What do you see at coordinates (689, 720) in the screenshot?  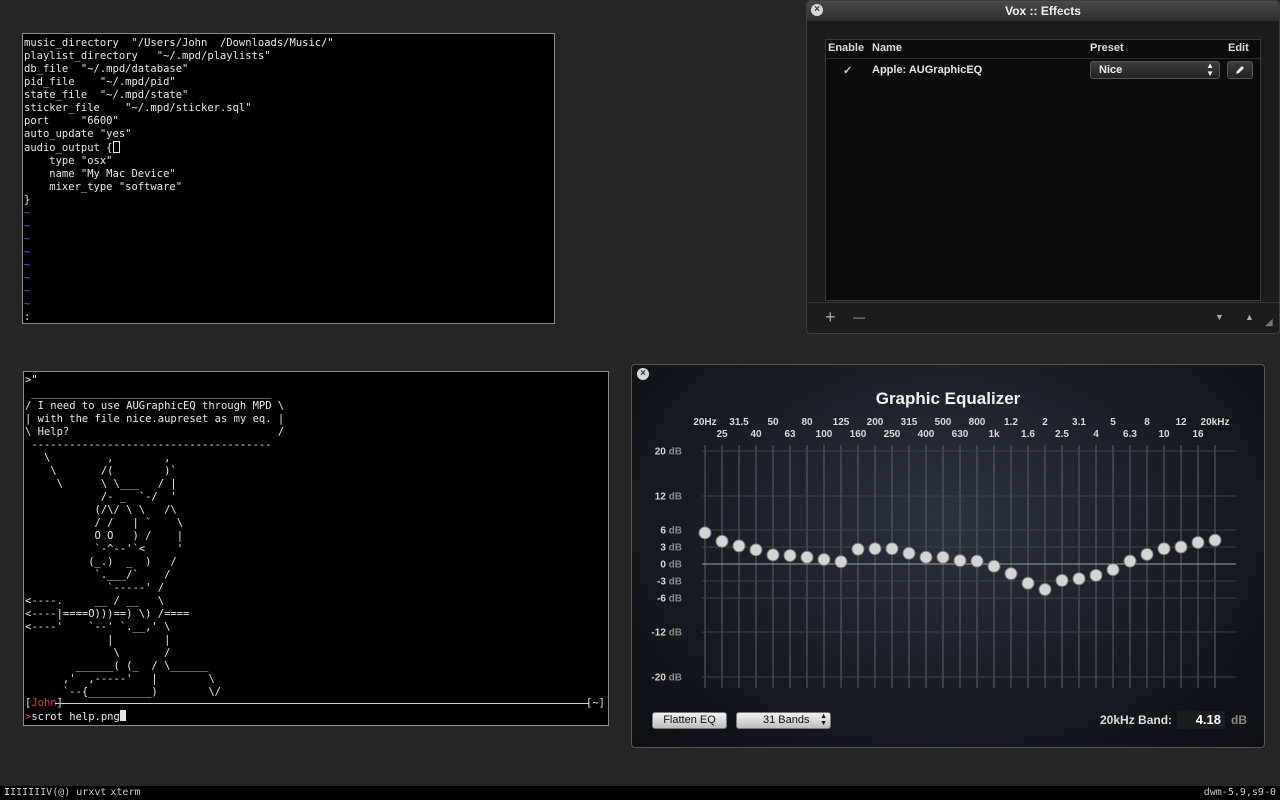 I see `flatten-eq-button: Flatten EQ` at bounding box center [689, 720].